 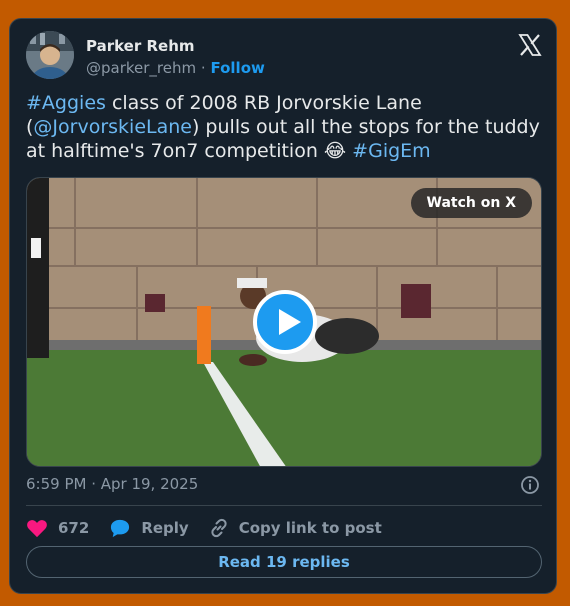 I want to click on avatar, so click(x=50, y=55).